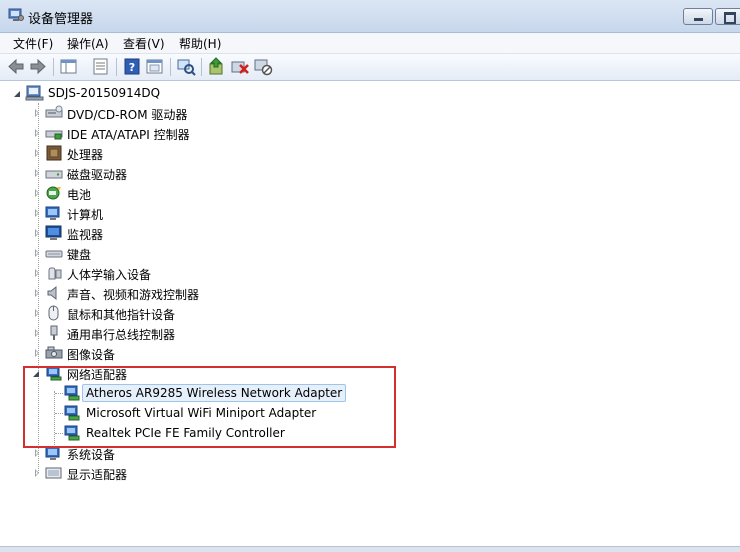 Image resolution: width=740 pixels, height=552 pixels. Describe the element at coordinates (34, 93) in the screenshot. I see `computer-root-icon` at that location.